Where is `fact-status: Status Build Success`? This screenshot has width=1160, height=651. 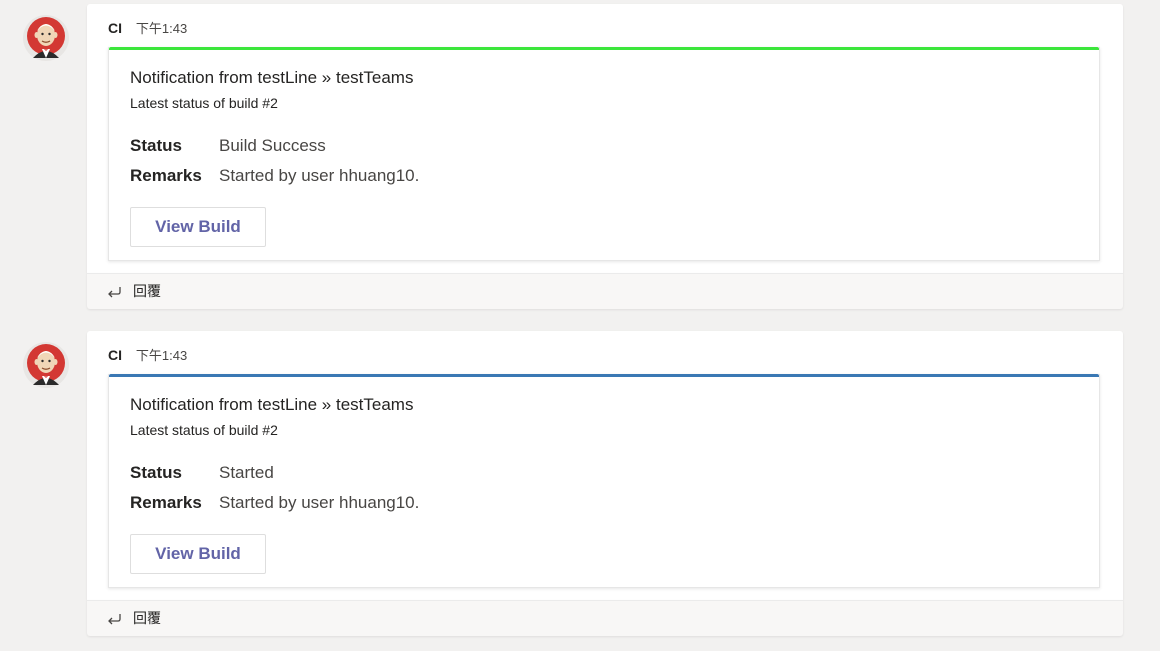
fact-status: Status Build Success is located at coordinates (228, 146).